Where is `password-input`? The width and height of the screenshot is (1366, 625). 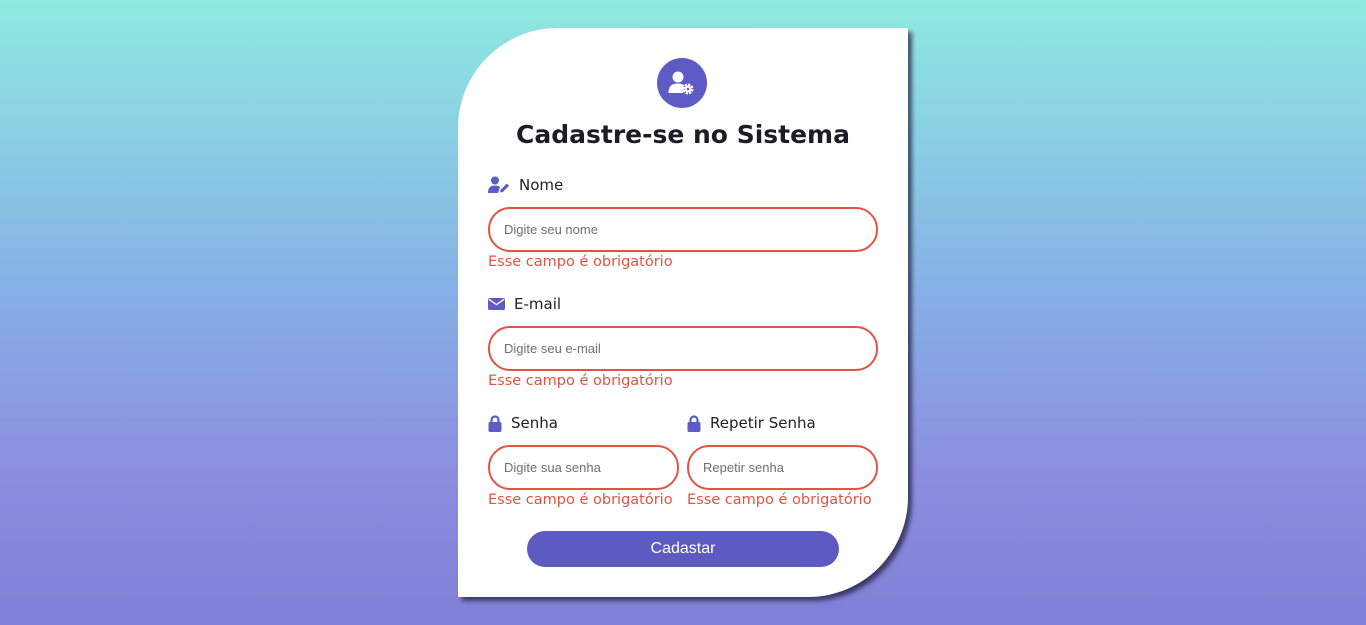
password-input is located at coordinates (583, 467).